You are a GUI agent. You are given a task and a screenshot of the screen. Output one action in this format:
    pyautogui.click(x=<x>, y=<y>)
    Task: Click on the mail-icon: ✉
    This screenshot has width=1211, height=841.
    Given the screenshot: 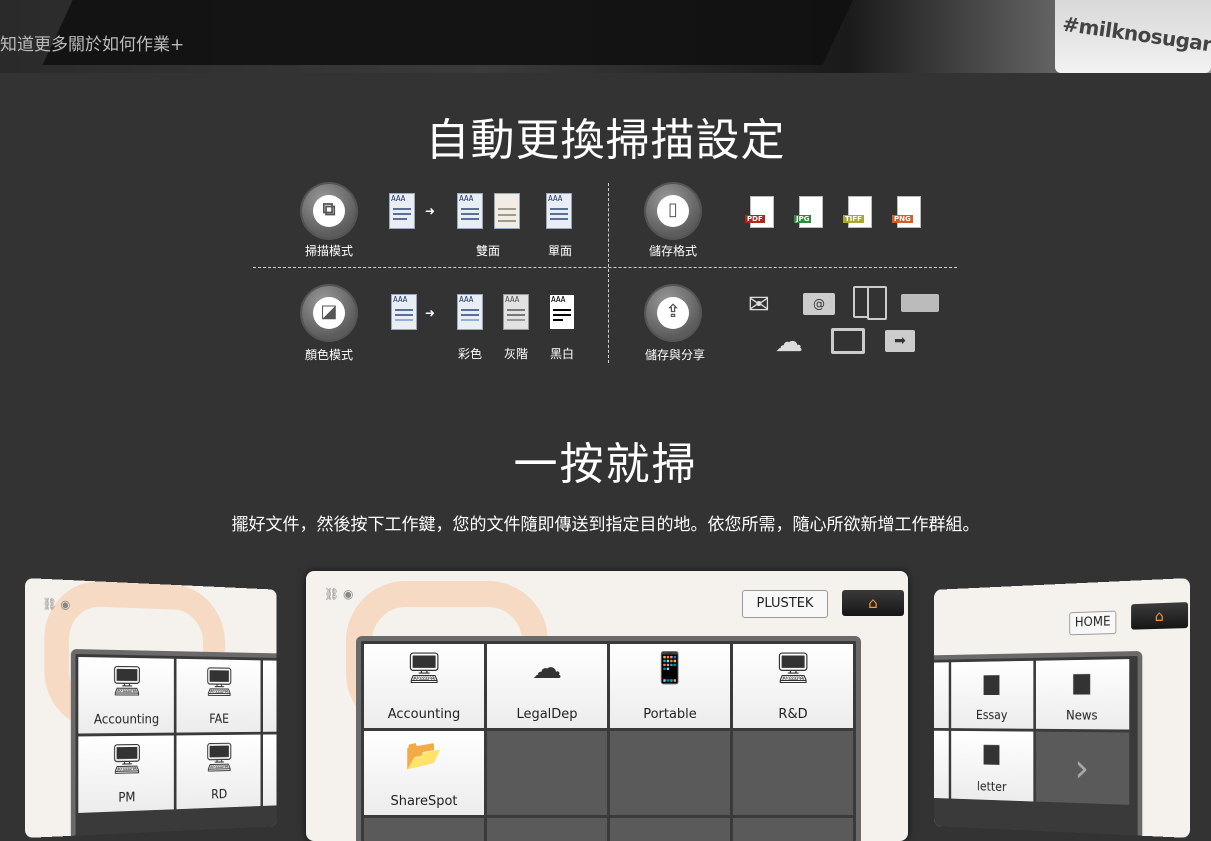 What is the action you would take?
    pyautogui.click(x=759, y=305)
    